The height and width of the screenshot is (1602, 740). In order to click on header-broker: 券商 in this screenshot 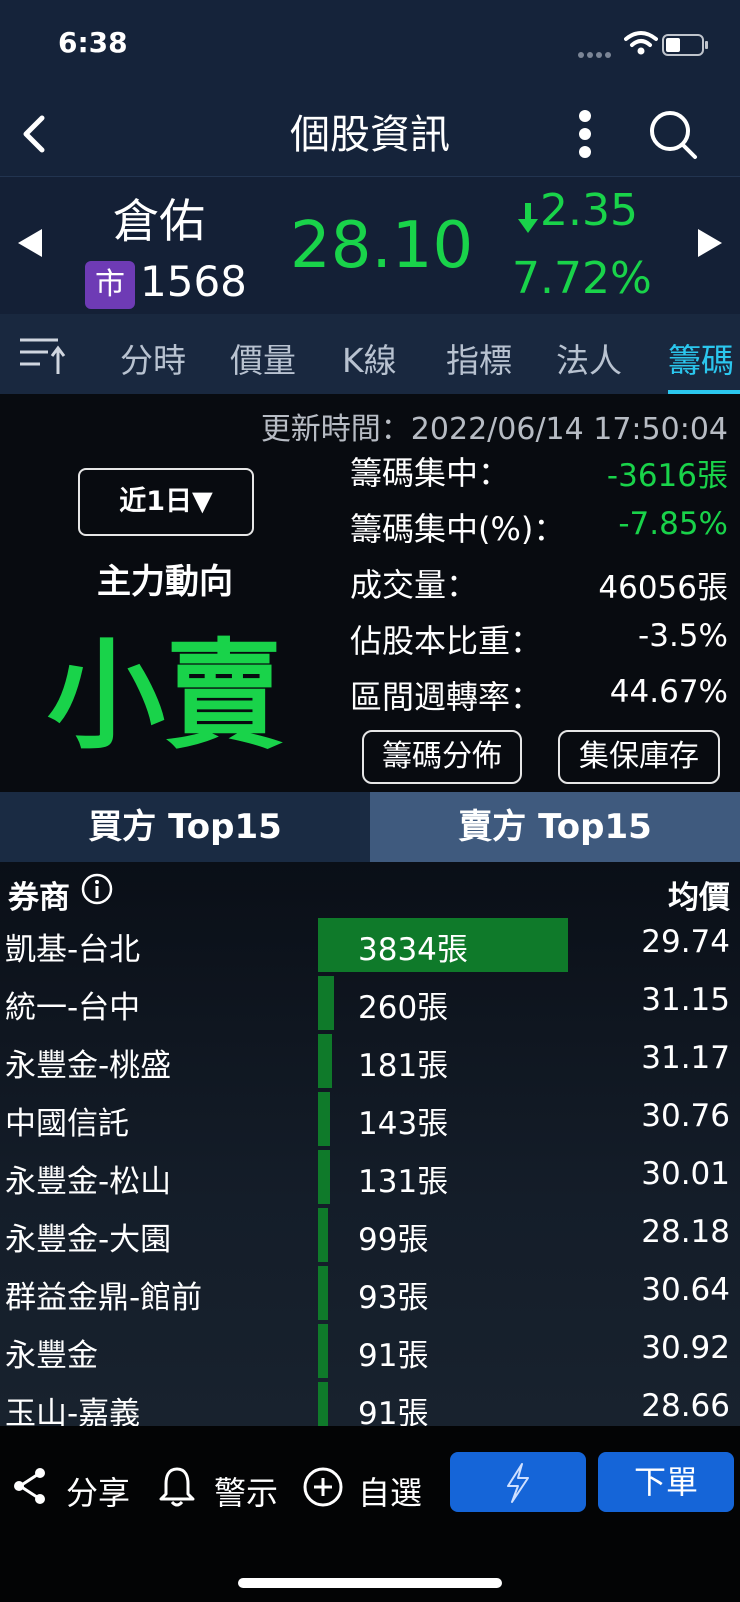, I will do `click(39, 898)`.